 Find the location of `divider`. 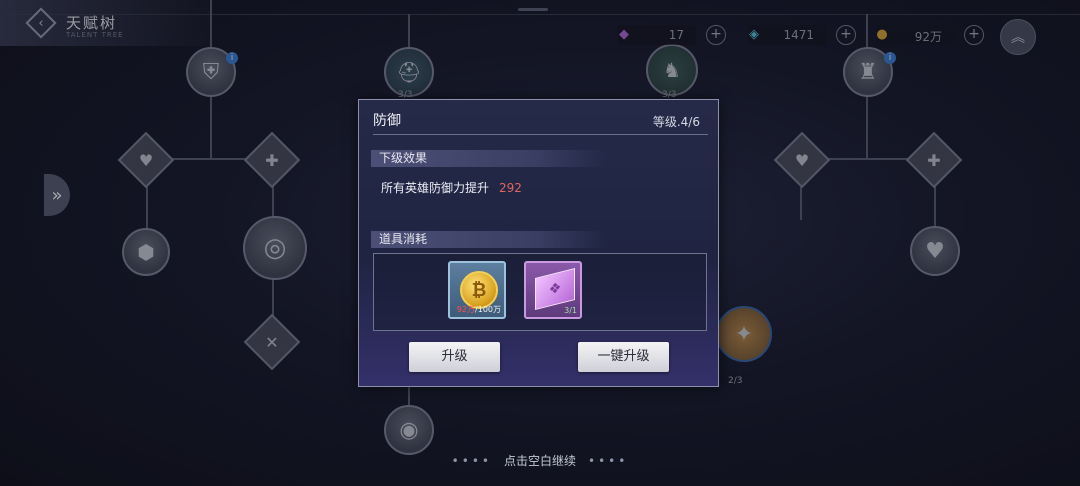

divider is located at coordinates (540, 134).